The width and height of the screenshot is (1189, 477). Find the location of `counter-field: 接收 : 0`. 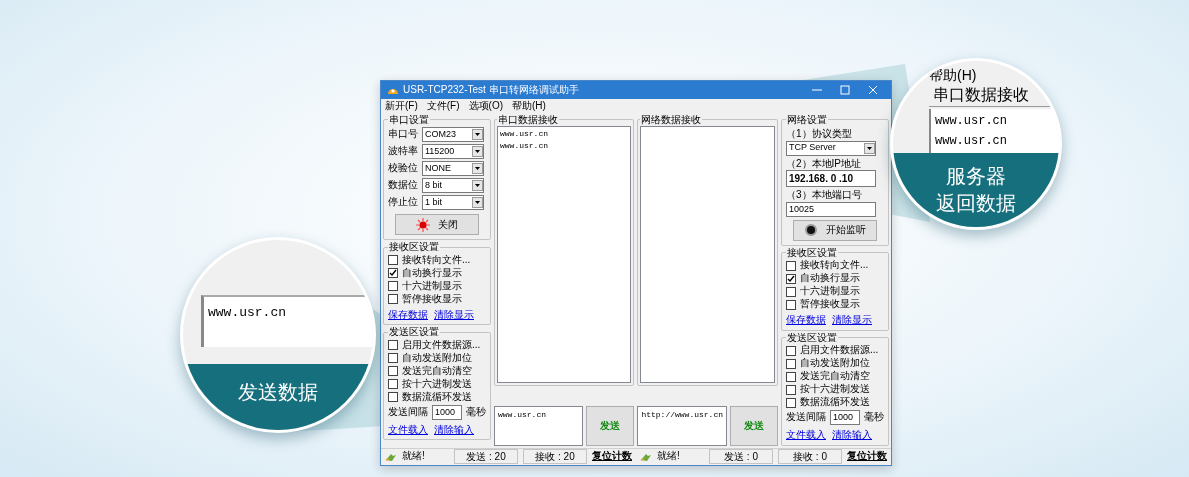

counter-field: 接收 : 0 is located at coordinates (810, 456).